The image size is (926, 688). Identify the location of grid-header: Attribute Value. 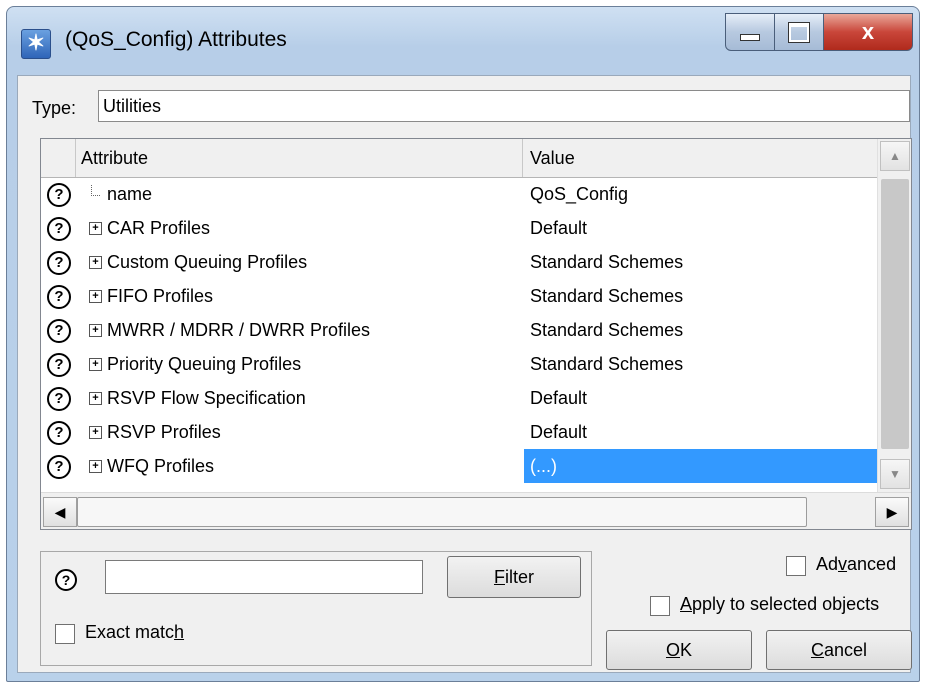
(459, 158).